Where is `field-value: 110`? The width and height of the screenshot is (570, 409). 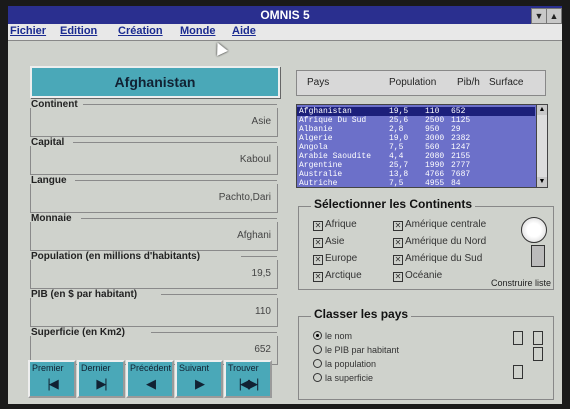
field-value: 110 is located at coordinates (263, 311).